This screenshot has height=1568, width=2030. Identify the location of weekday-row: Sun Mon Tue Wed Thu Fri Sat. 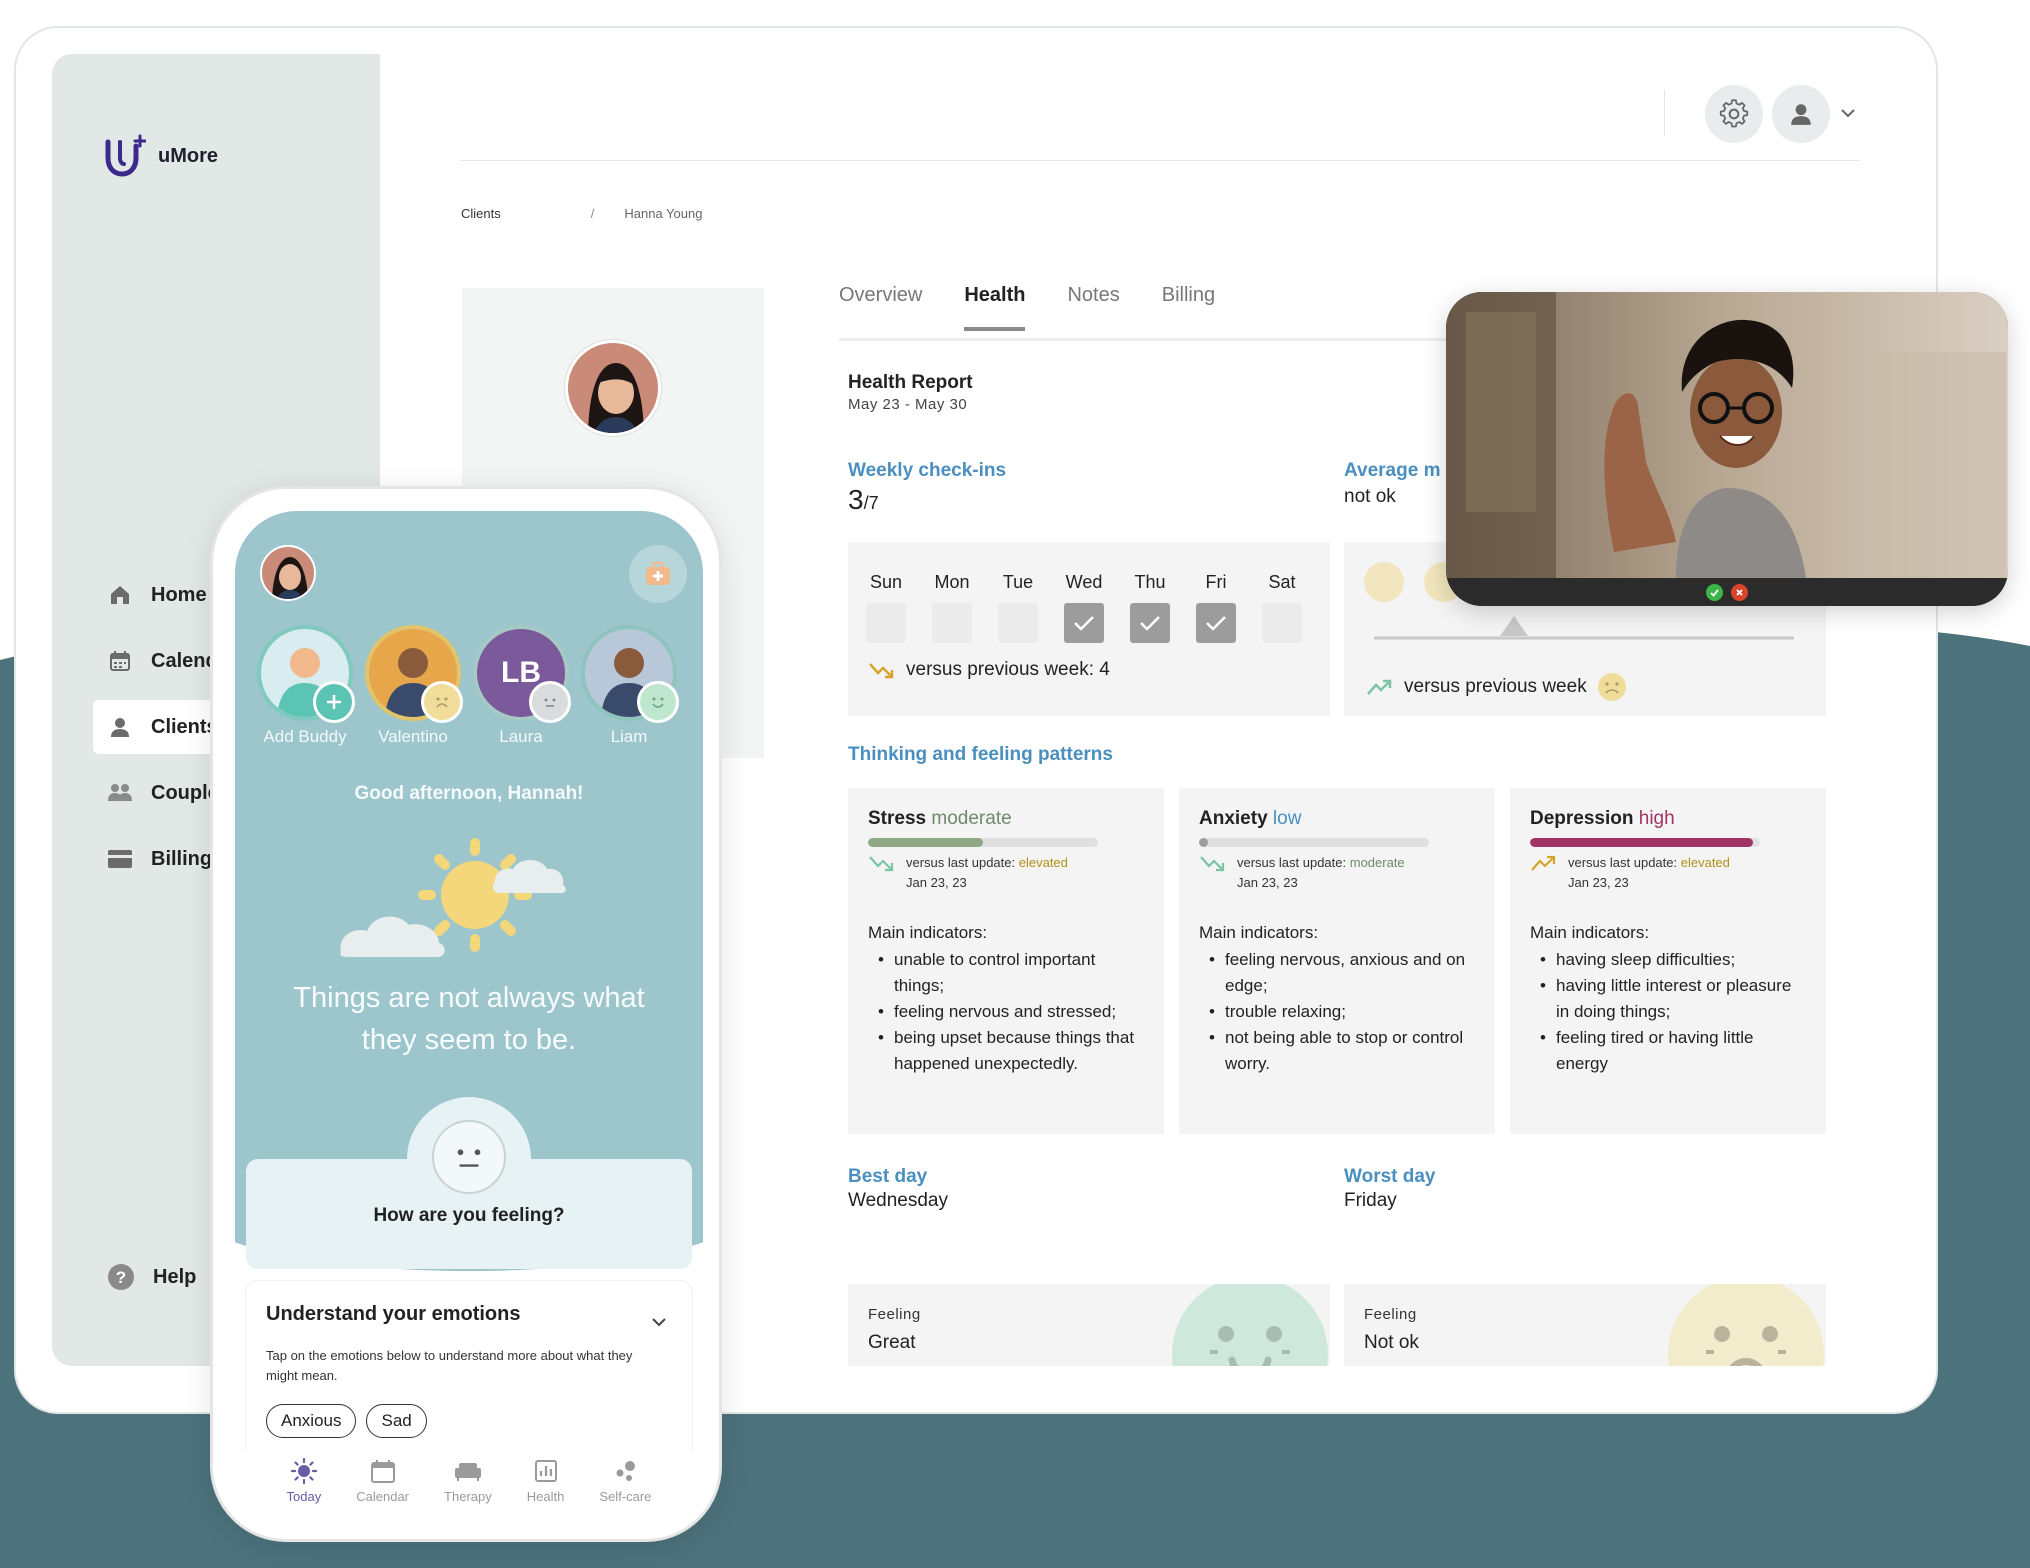
(1084, 607).